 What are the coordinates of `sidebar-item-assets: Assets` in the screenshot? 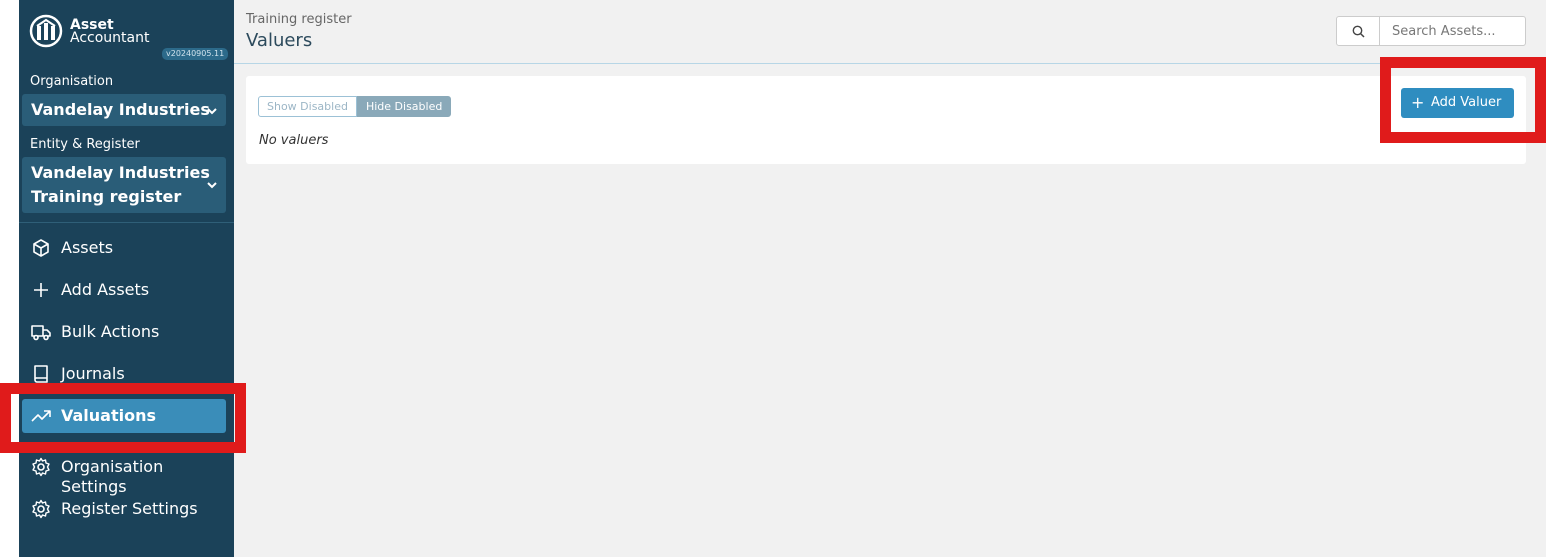 It's located at (124, 248).